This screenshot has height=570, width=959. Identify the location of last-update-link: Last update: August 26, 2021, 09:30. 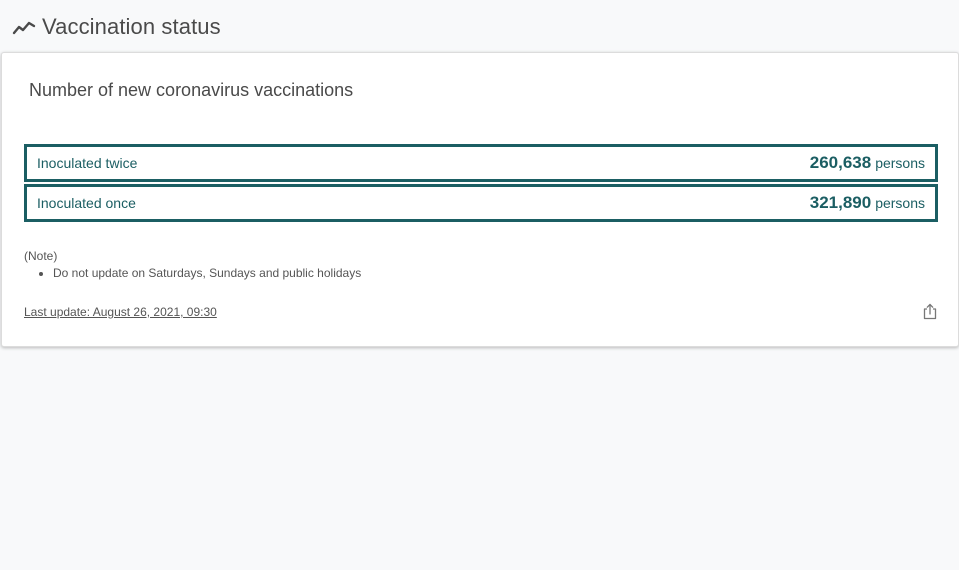
(120, 312).